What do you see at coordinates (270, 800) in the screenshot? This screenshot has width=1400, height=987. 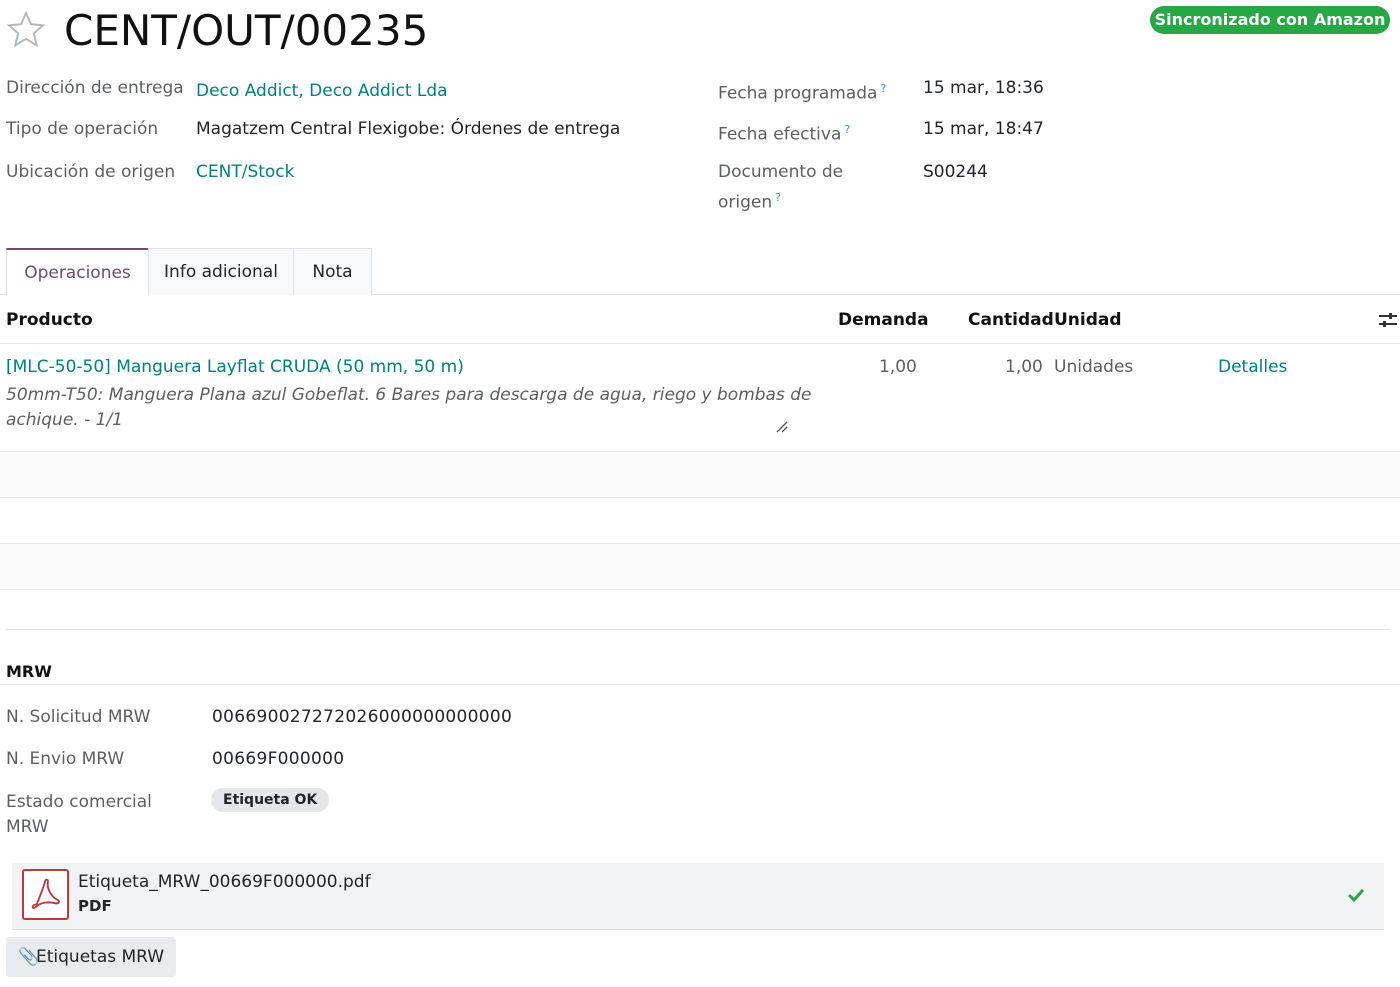 I see `mrw-status-badge: Etiqueta OK` at bounding box center [270, 800].